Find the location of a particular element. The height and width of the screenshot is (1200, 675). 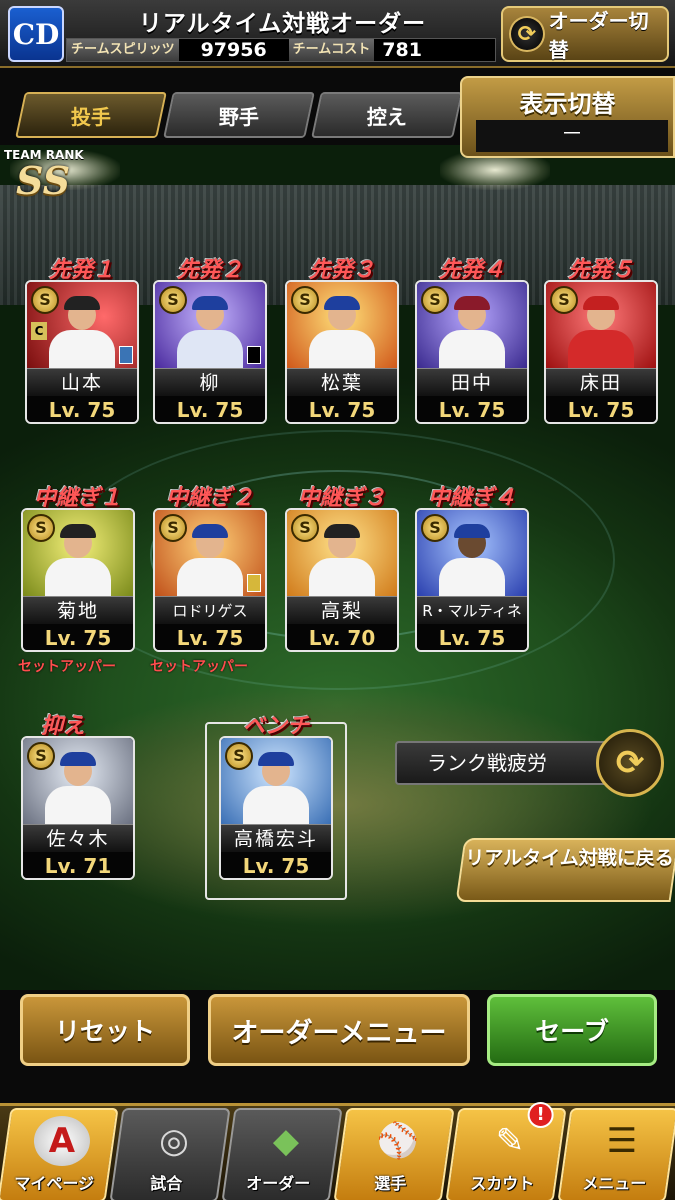

order-menu-button: オーダーメニュー is located at coordinates (339, 1030).